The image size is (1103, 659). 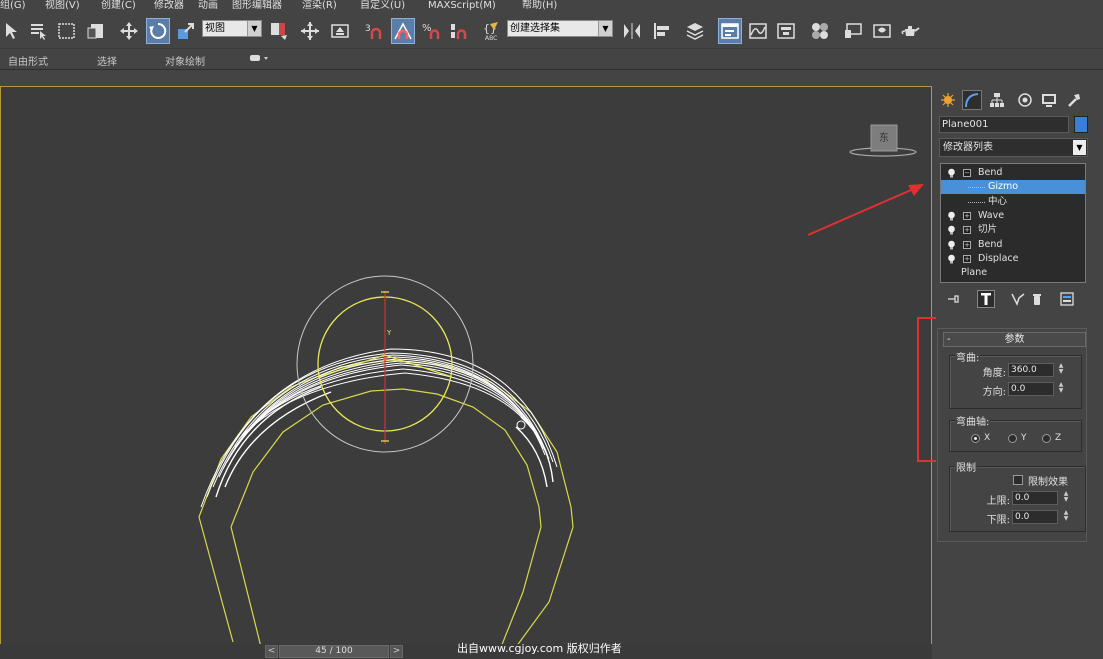 What do you see at coordinates (1049, 100) in the screenshot?
I see `display-tab-icon` at bounding box center [1049, 100].